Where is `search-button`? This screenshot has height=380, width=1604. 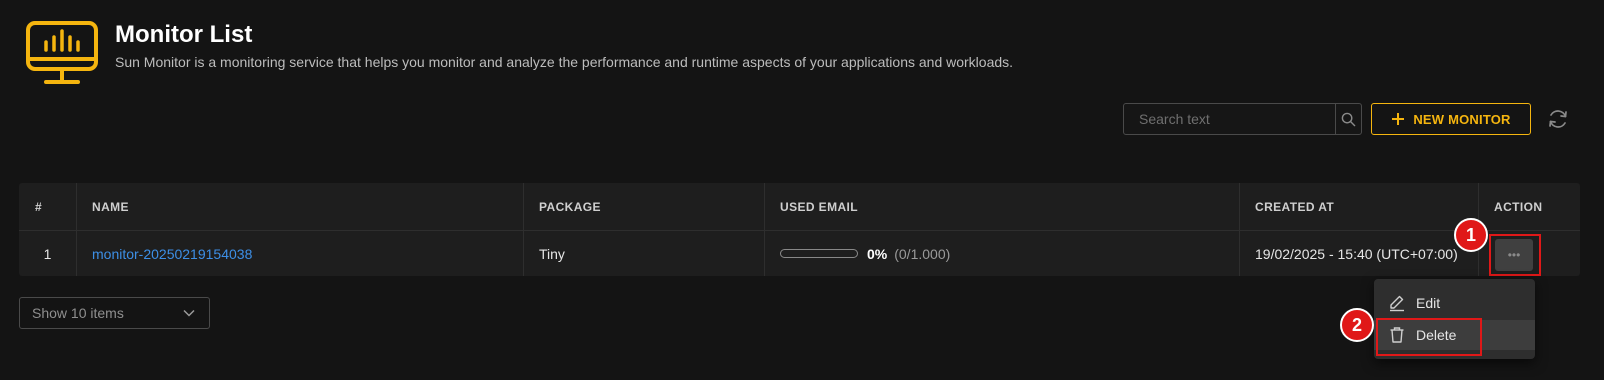
search-button is located at coordinates (1348, 119).